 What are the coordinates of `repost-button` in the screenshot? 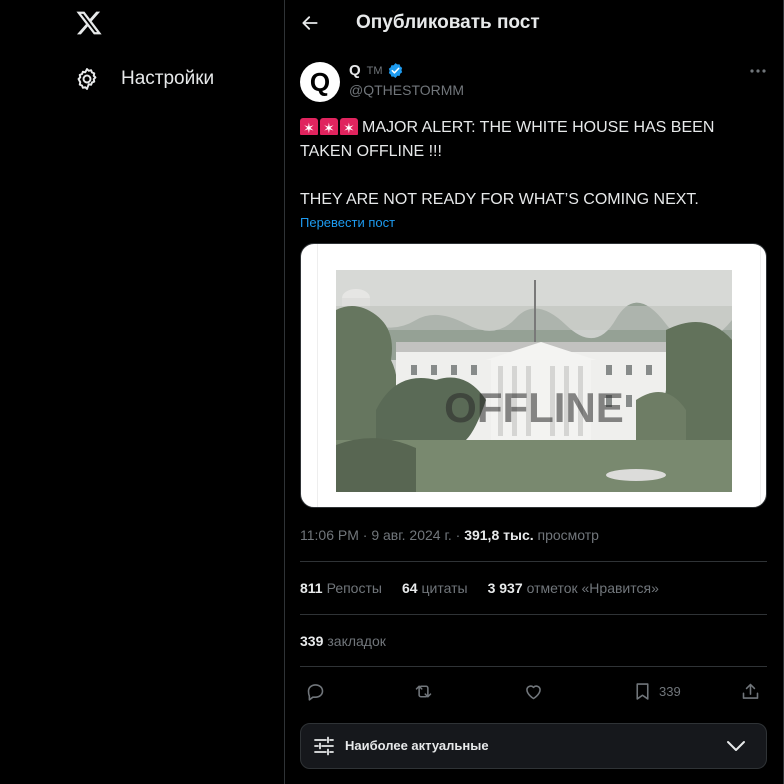 It's located at (423, 691).